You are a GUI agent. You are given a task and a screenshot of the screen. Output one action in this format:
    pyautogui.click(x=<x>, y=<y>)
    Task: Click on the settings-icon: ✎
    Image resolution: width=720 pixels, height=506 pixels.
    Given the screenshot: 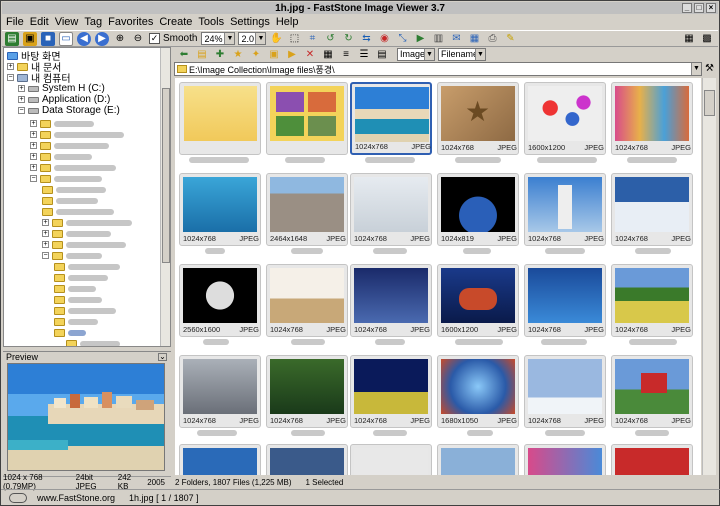 What is the action you would take?
    pyautogui.click(x=510, y=39)
    